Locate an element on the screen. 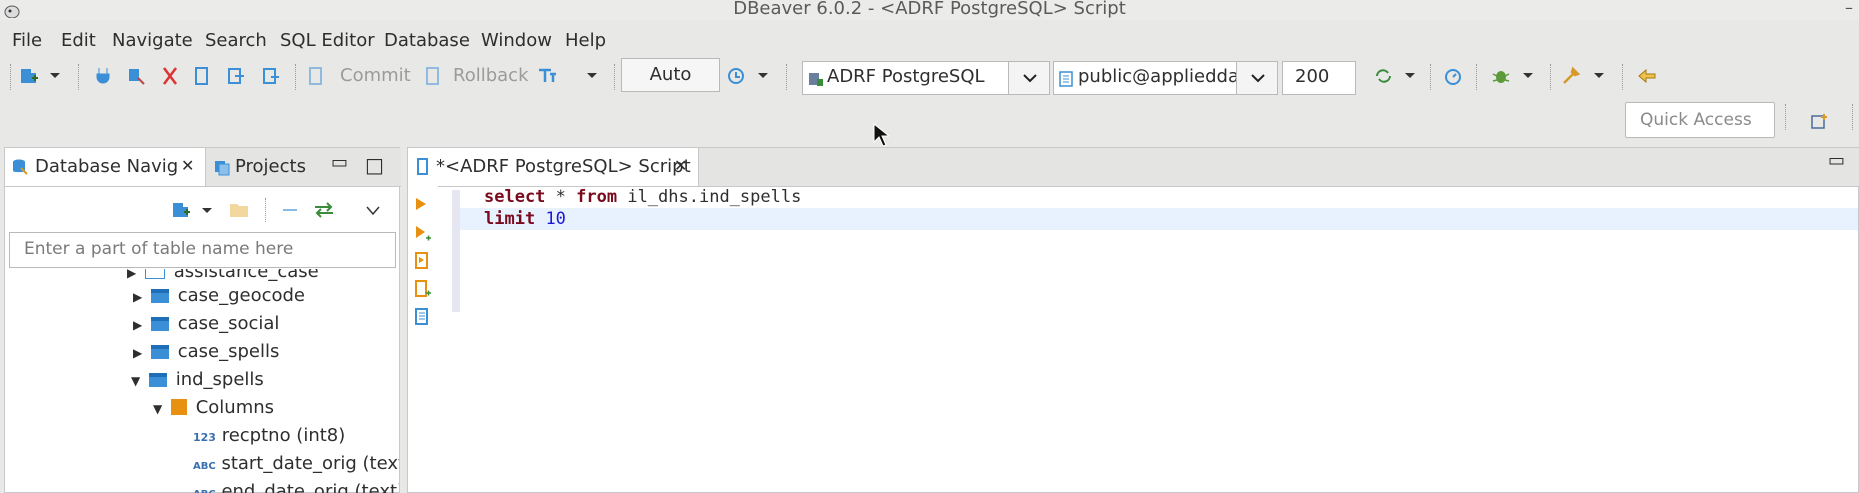  history-icon is located at coordinates (735, 75).